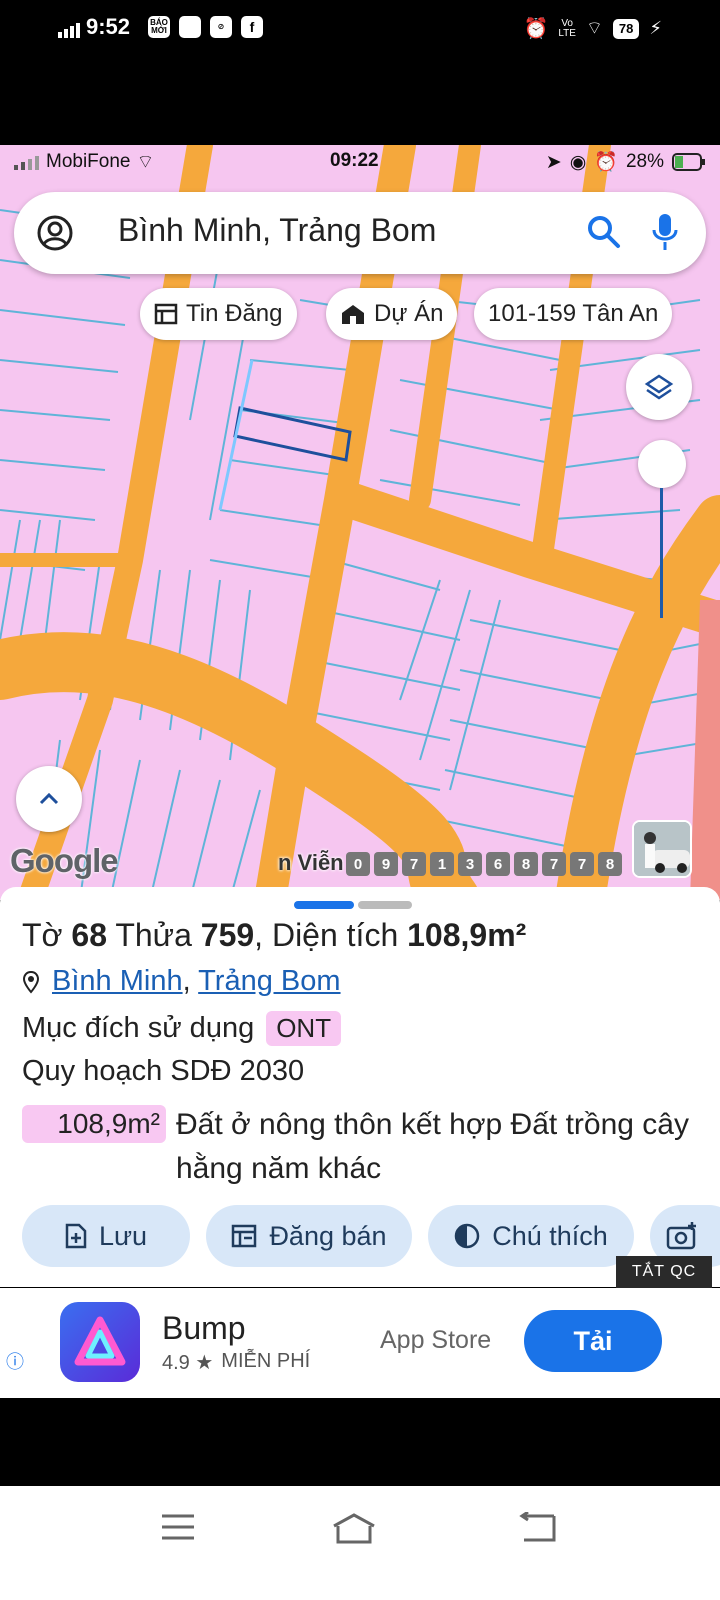  Describe the element at coordinates (188, 1363) in the screenshot. I see `rating-value: 4.9 ★` at that location.